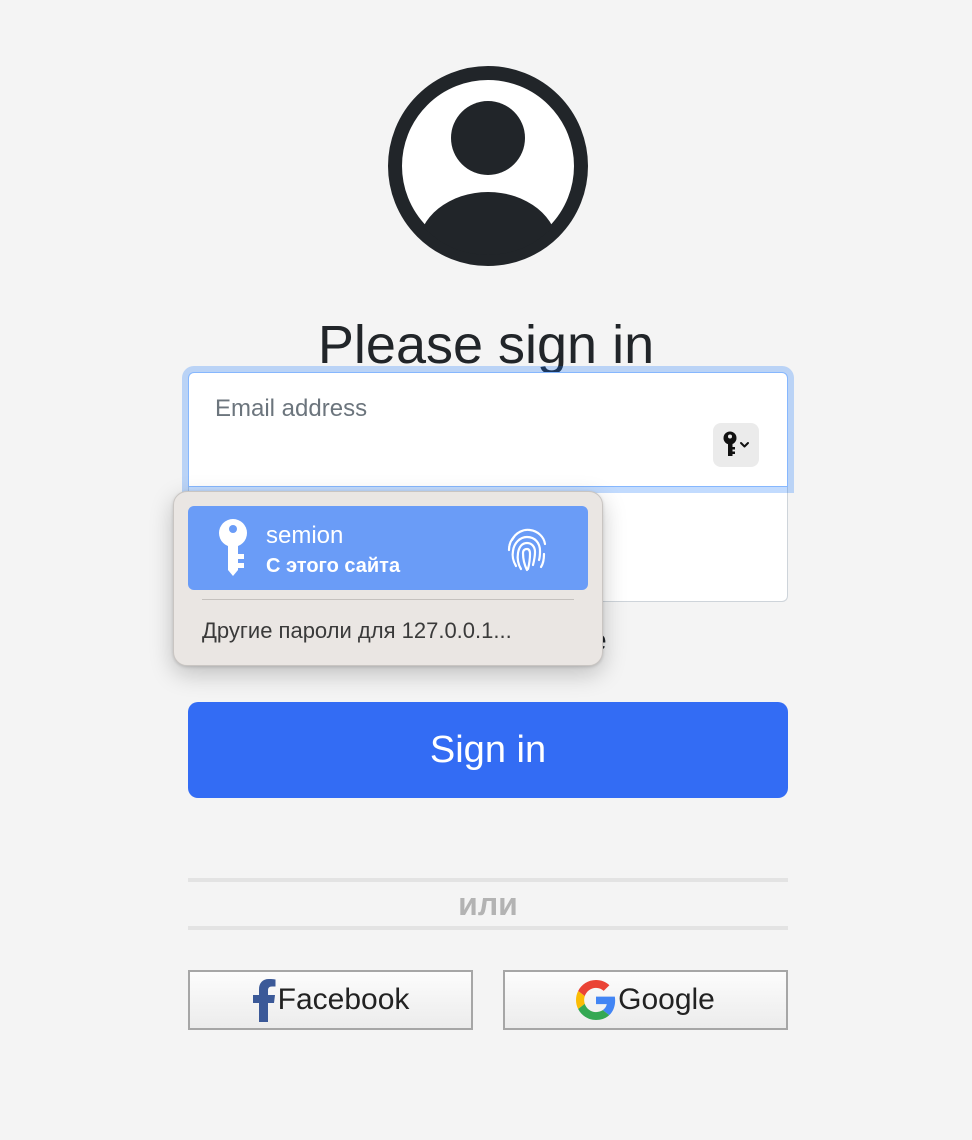 This screenshot has width=972, height=1140. I want to click on popup-separator, so click(388, 599).